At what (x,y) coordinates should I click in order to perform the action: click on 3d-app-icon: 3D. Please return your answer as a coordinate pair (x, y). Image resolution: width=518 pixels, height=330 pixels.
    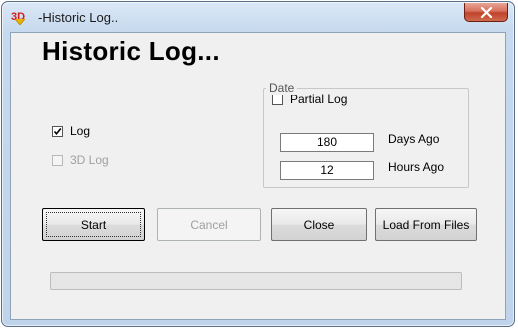
    Looking at the image, I should click on (20, 17).